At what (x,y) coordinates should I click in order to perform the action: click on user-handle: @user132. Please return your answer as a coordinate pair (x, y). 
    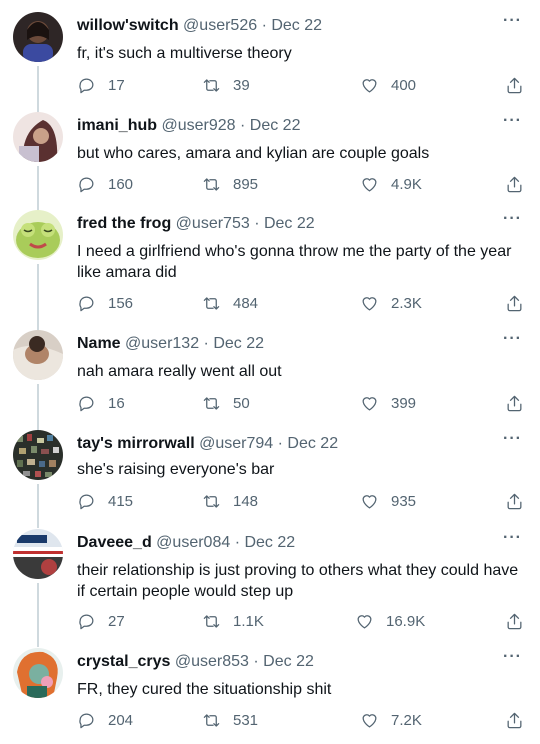
    Looking at the image, I should click on (162, 343).